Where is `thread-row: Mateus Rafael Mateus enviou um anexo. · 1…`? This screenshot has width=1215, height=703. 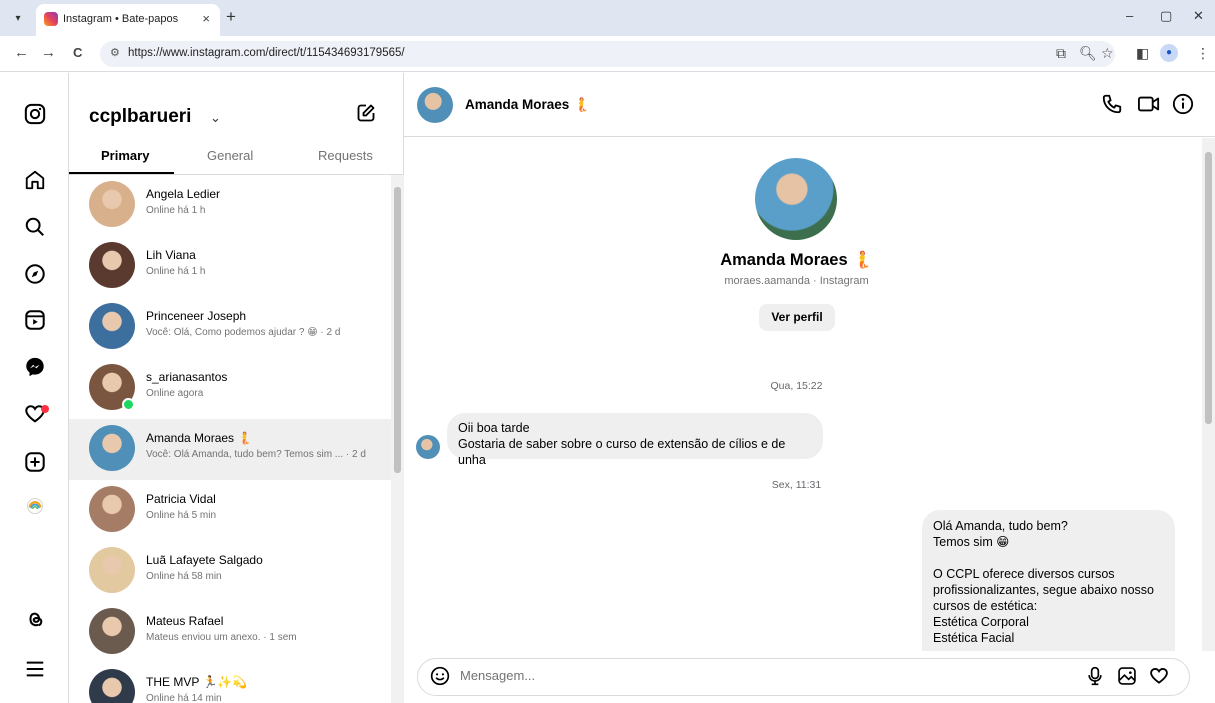
thread-row: Mateus Rafael Mateus enviou um anexo. · 1… is located at coordinates (230, 632).